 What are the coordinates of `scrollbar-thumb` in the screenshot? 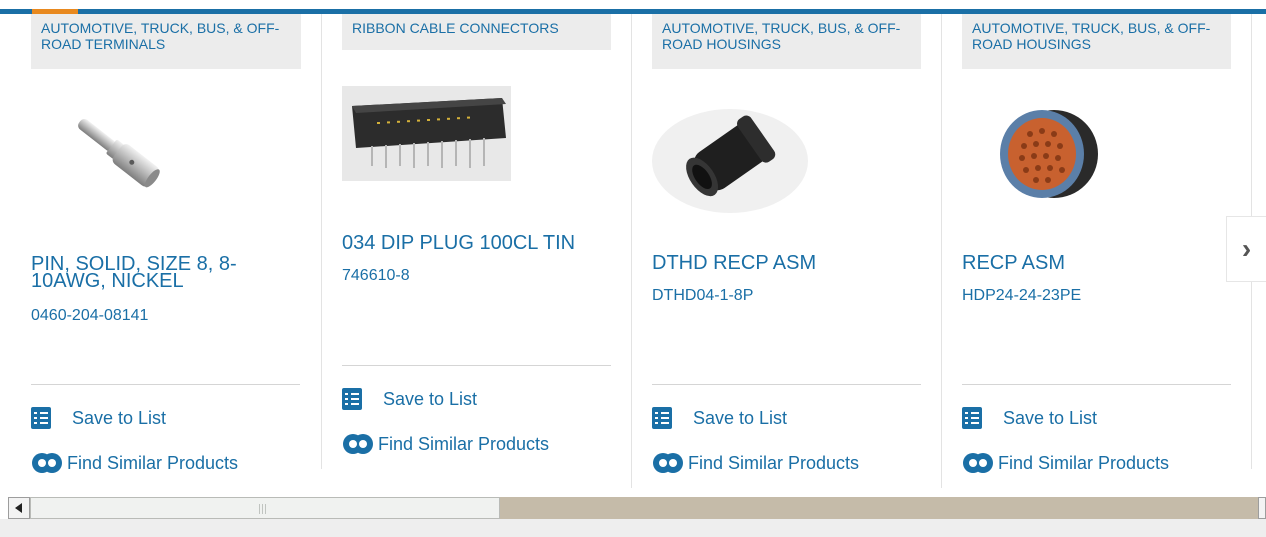 It's located at (265, 508).